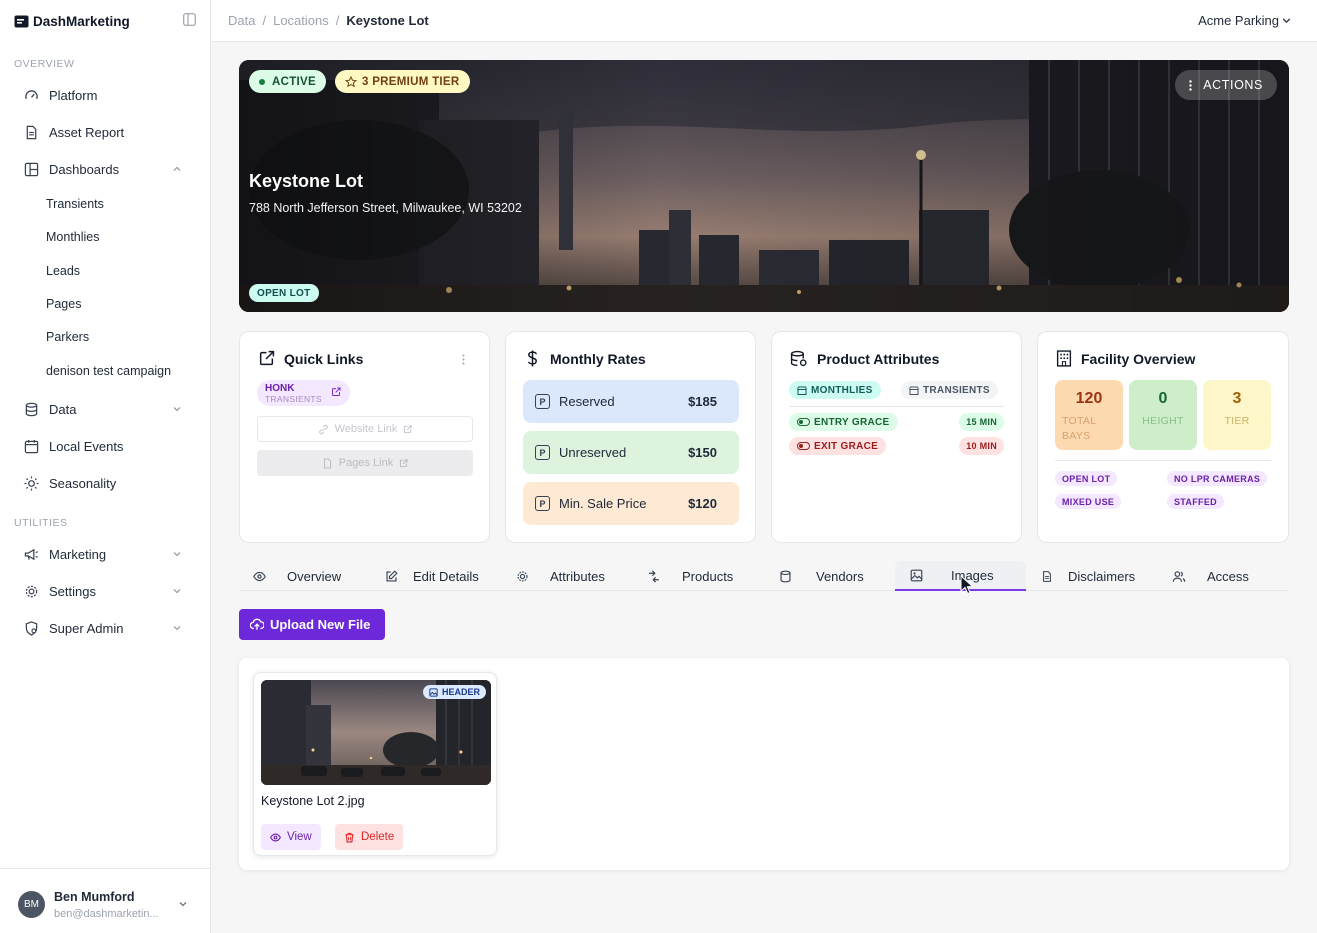 This screenshot has width=1317, height=933. What do you see at coordinates (560, 576) in the screenshot?
I see `tab-attributes: Attributes` at bounding box center [560, 576].